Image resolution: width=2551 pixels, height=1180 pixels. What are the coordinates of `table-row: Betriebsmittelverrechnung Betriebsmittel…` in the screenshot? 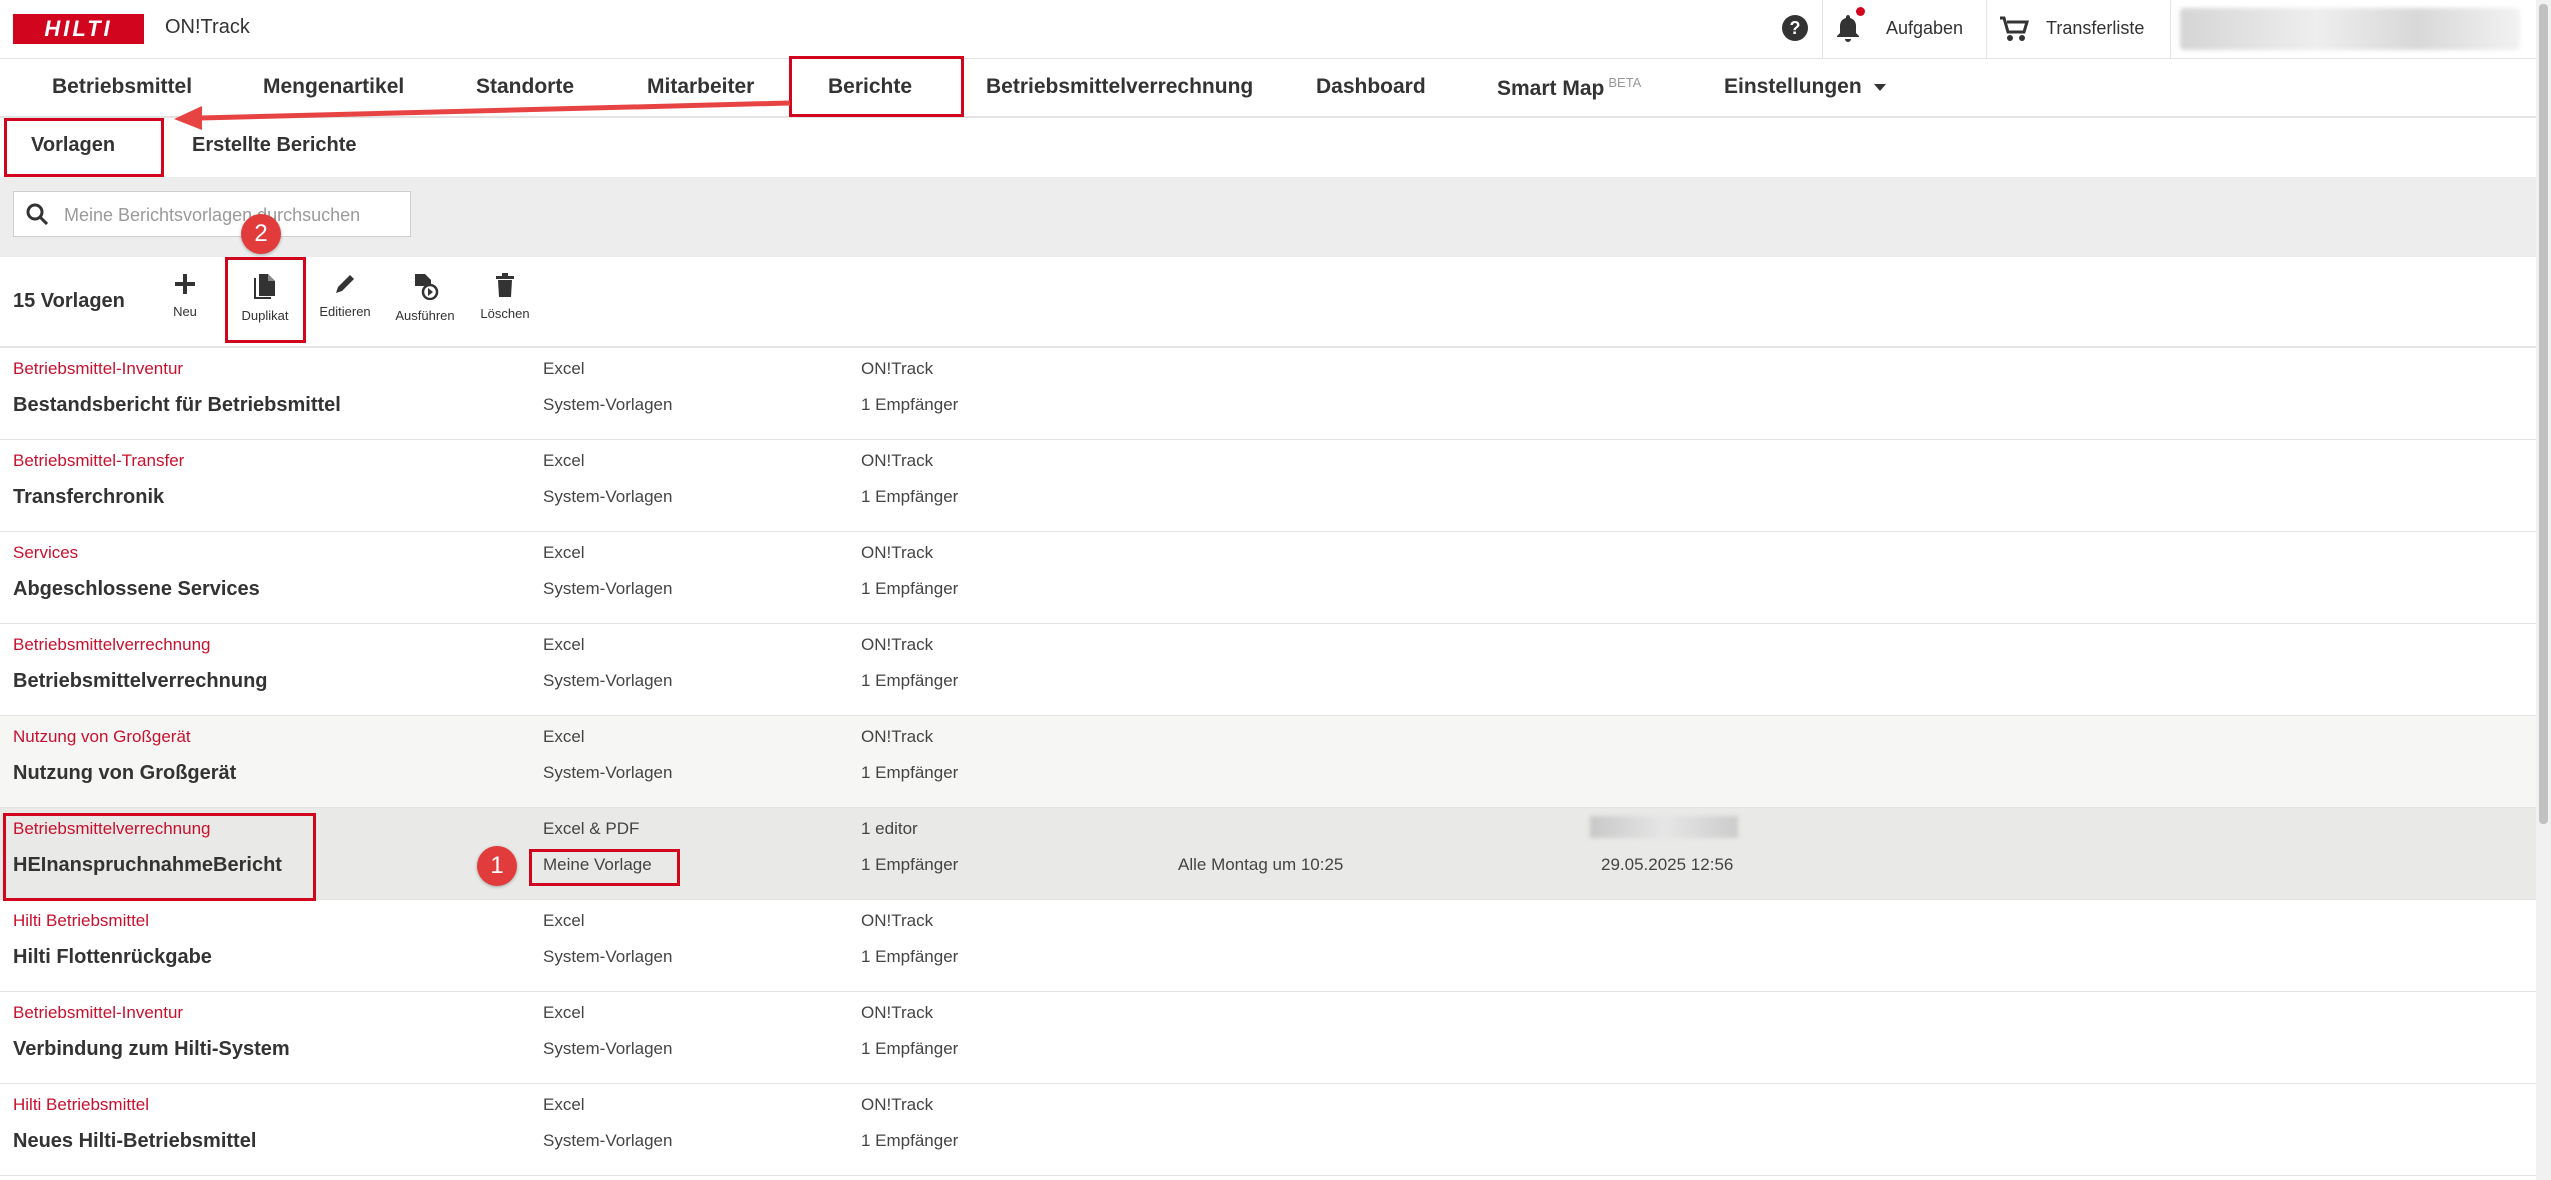 It's located at (1268, 670).